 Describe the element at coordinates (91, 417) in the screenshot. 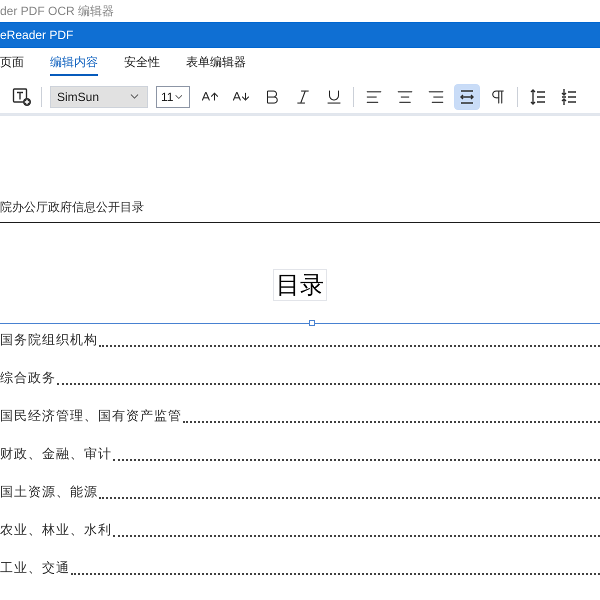

I see `toc-entry: 国民经济管理、国有资产监管` at that location.